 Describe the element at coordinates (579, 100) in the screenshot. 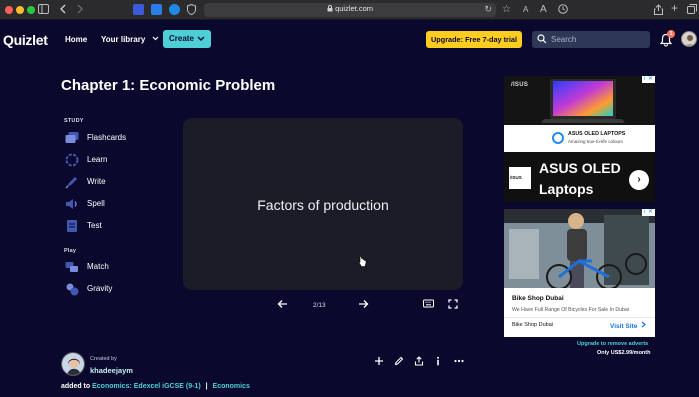

I see `ad-asus-banner: /ISUS i ✕` at that location.